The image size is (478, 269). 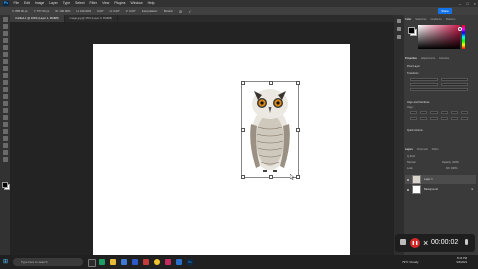 What do you see at coordinates (431, 189) in the screenshot?
I see `layer-name: Background` at bounding box center [431, 189].